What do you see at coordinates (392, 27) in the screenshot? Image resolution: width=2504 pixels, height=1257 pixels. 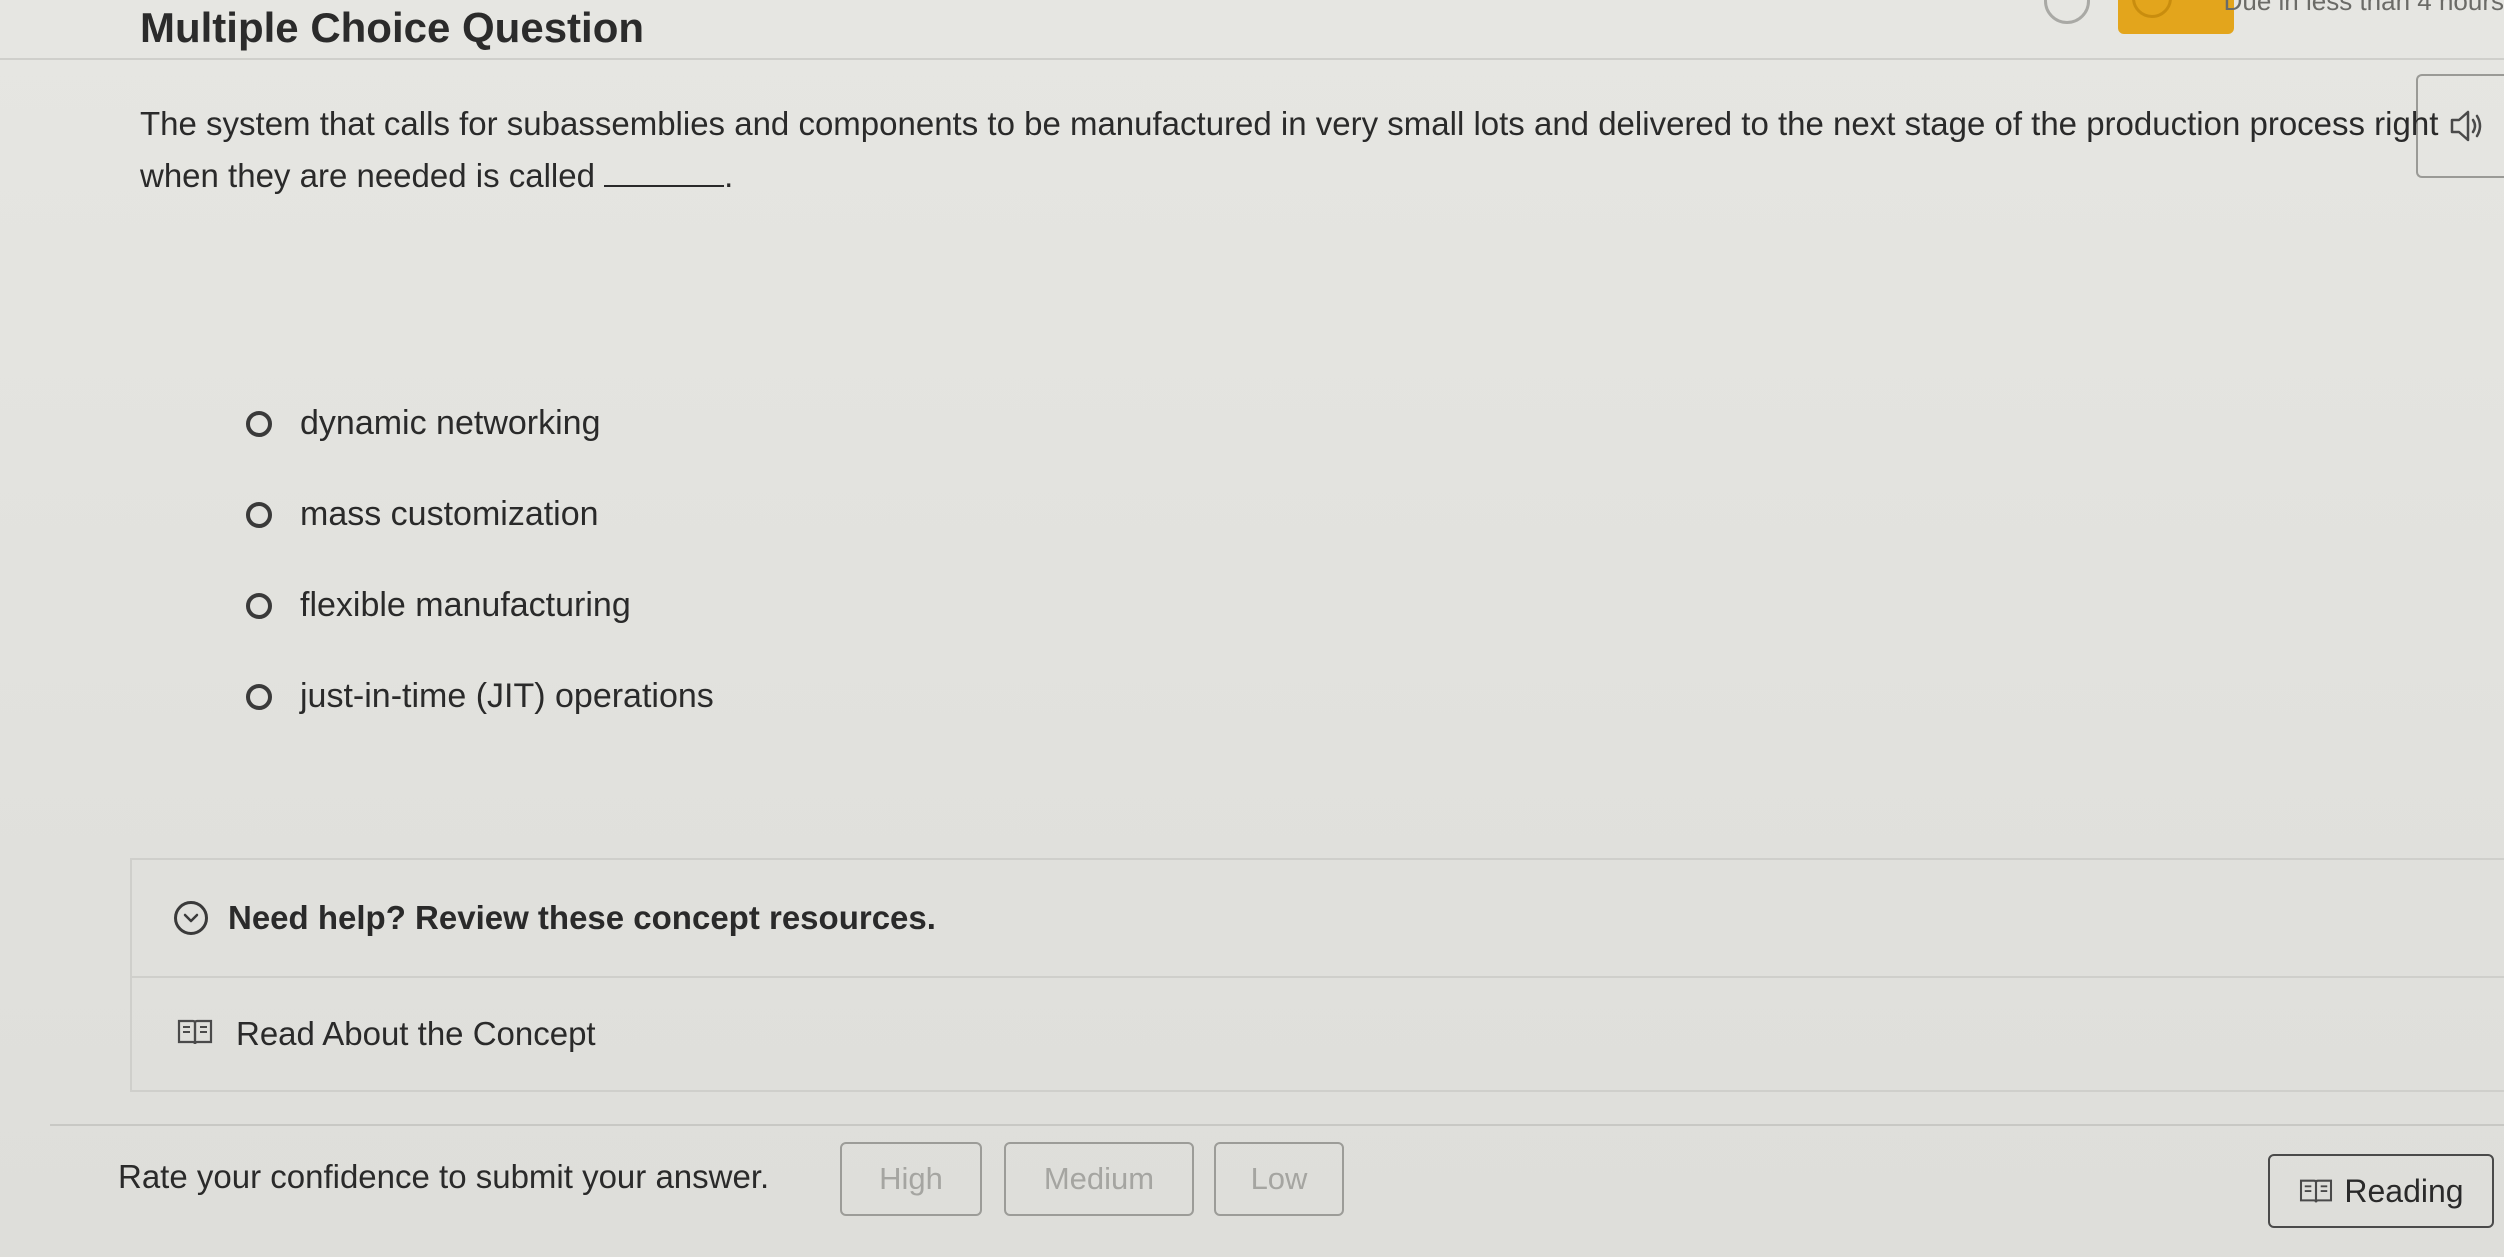 I see `page-title: Multiple Choice Question` at bounding box center [392, 27].